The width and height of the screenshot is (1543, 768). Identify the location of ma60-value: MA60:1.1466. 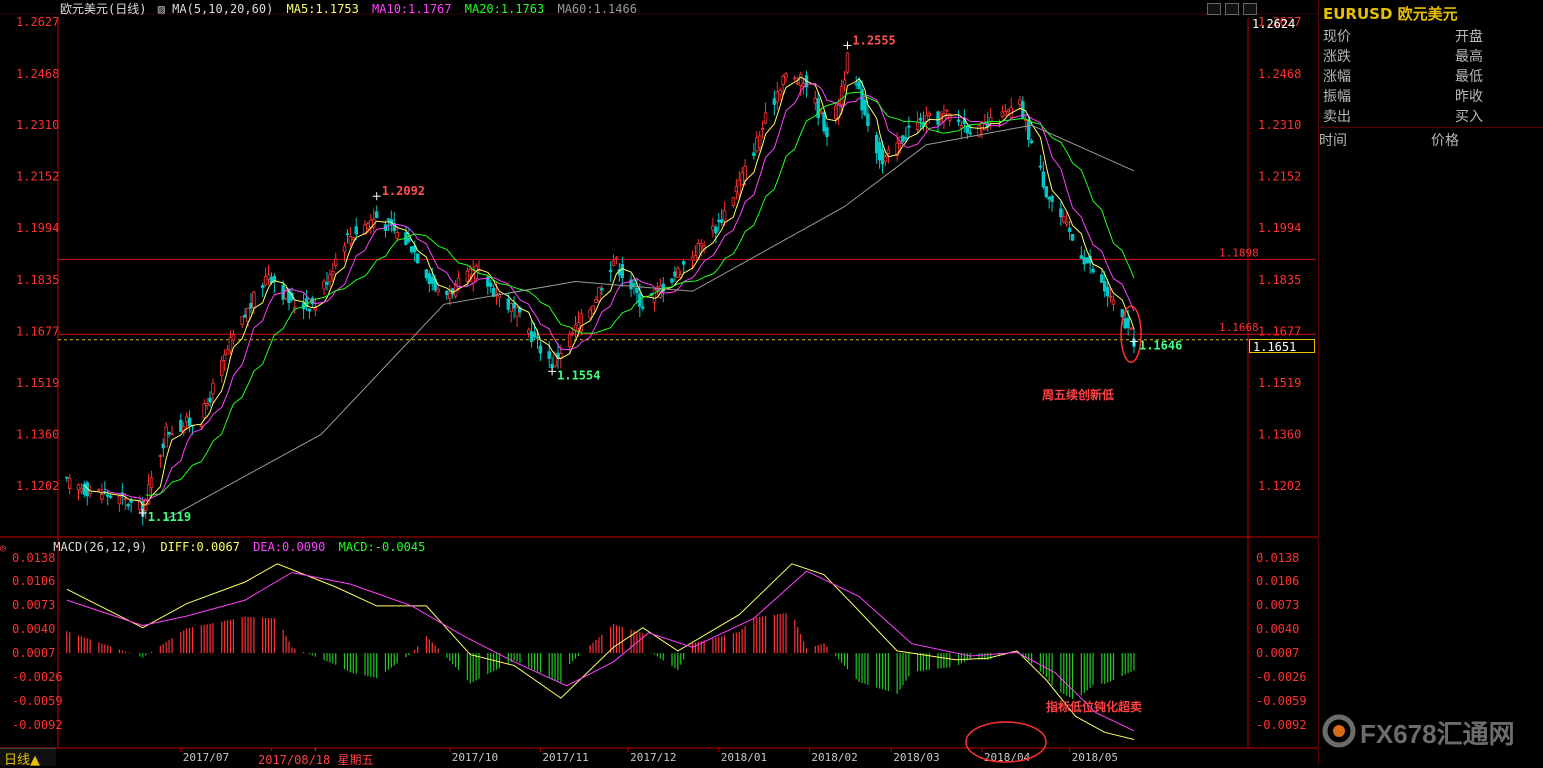
(597, 9).